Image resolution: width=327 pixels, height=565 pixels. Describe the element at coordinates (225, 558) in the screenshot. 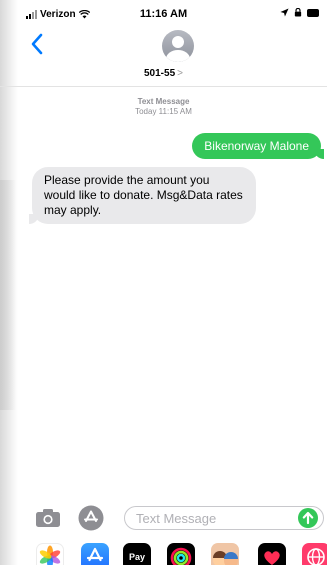

I see `memoji-icon` at that location.